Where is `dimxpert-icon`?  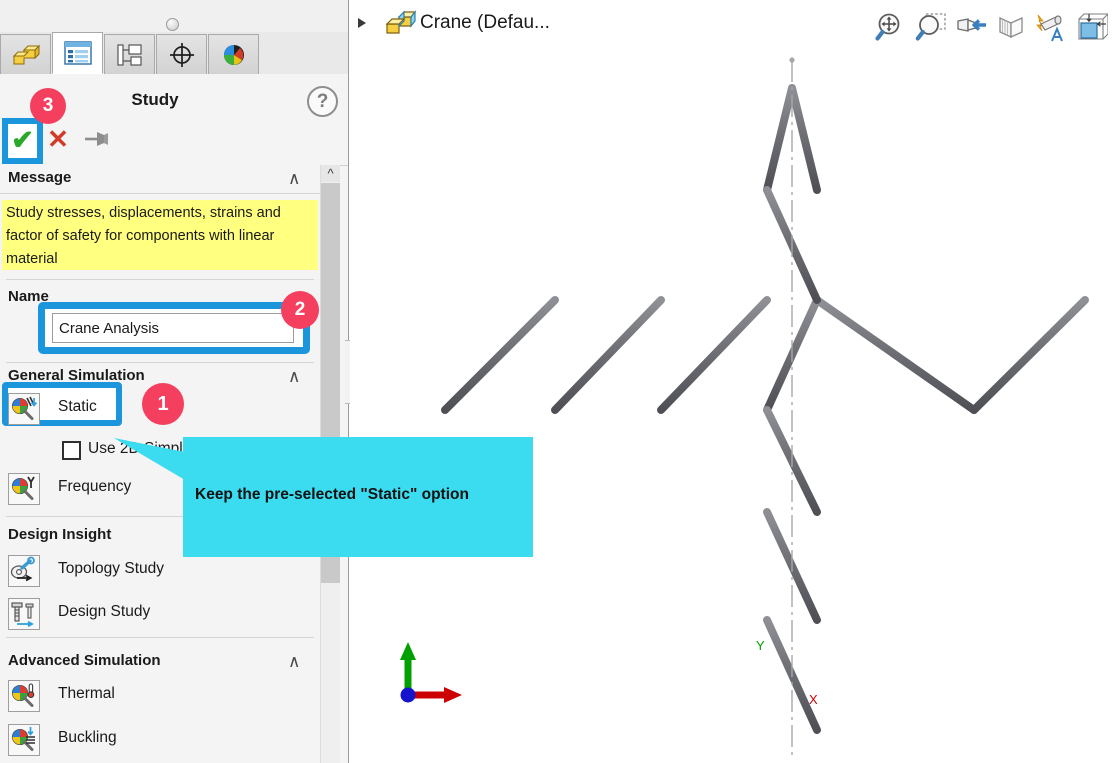 dimxpert-icon is located at coordinates (181, 54).